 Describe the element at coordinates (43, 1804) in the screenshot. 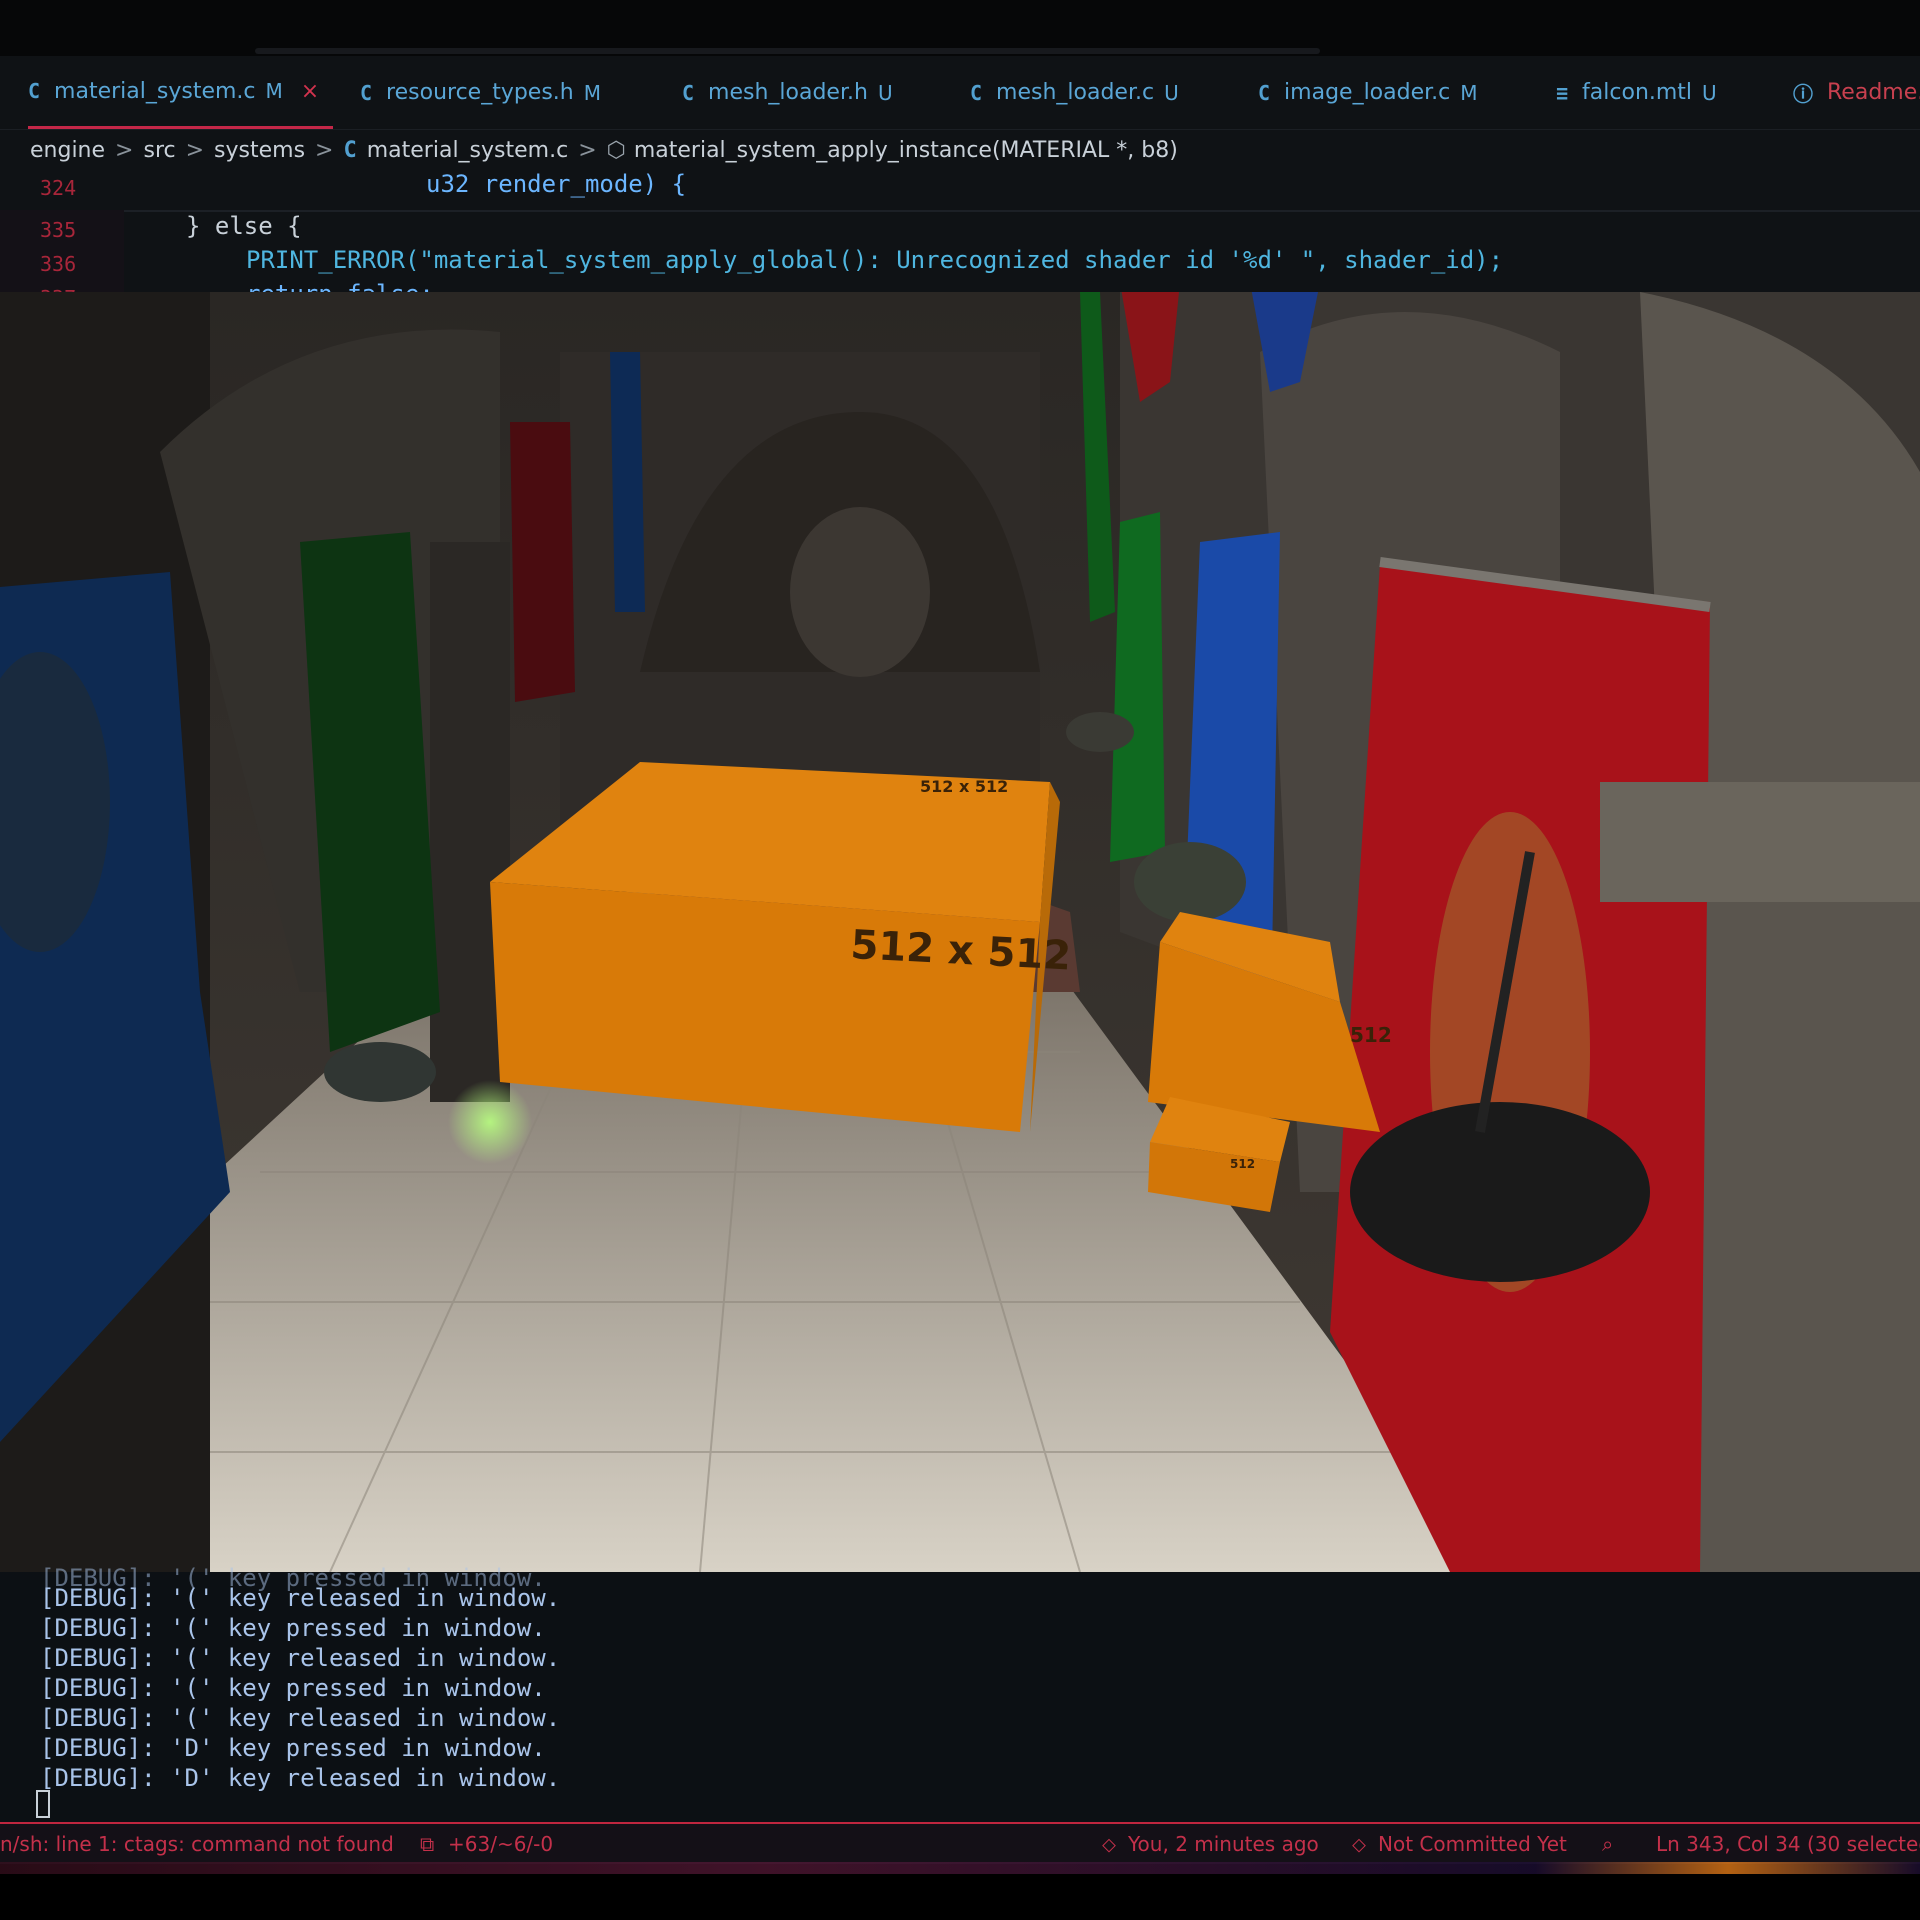

I see `terminal-cursor` at that location.